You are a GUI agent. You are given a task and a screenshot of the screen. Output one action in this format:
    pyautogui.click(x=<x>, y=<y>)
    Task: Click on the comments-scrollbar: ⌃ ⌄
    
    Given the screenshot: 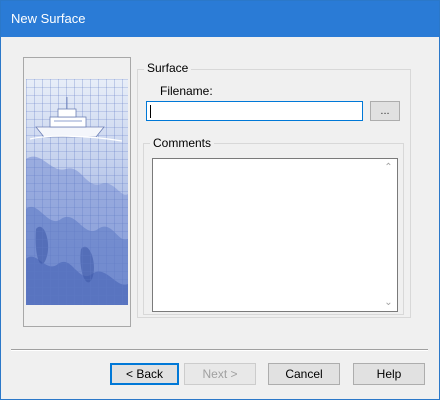 What is the action you would take?
    pyautogui.click(x=388, y=235)
    